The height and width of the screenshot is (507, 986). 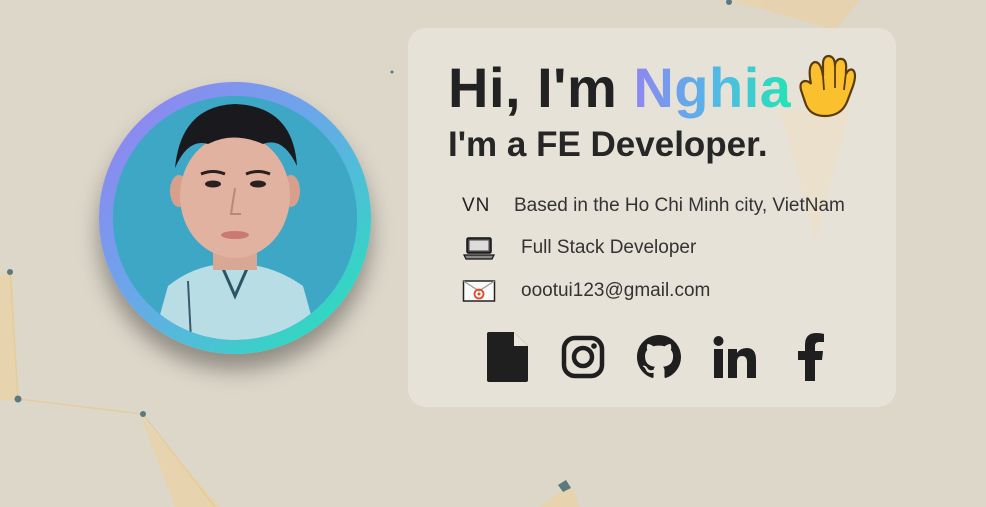 I want to click on social-links, so click(x=659, y=357).